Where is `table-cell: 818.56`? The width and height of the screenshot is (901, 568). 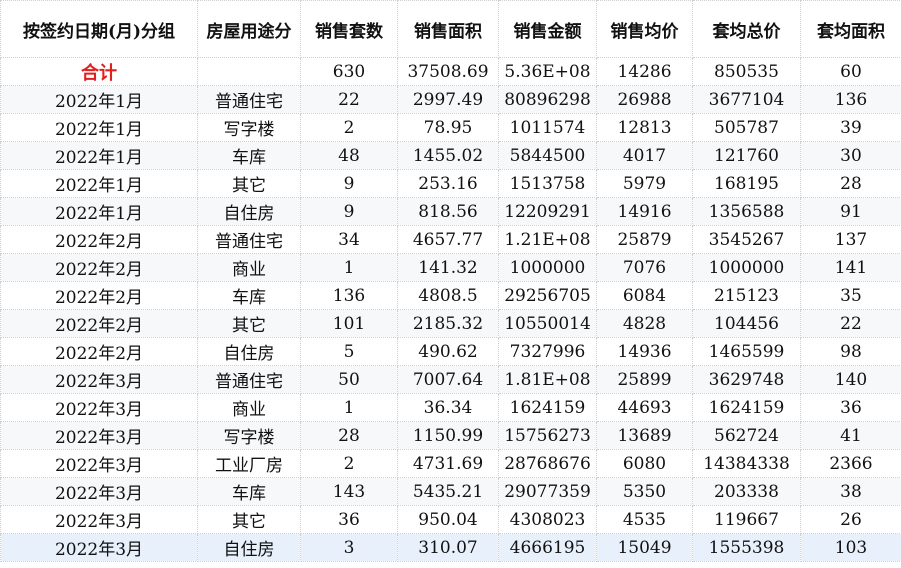
table-cell: 818.56 is located at coordinates (448, 211).